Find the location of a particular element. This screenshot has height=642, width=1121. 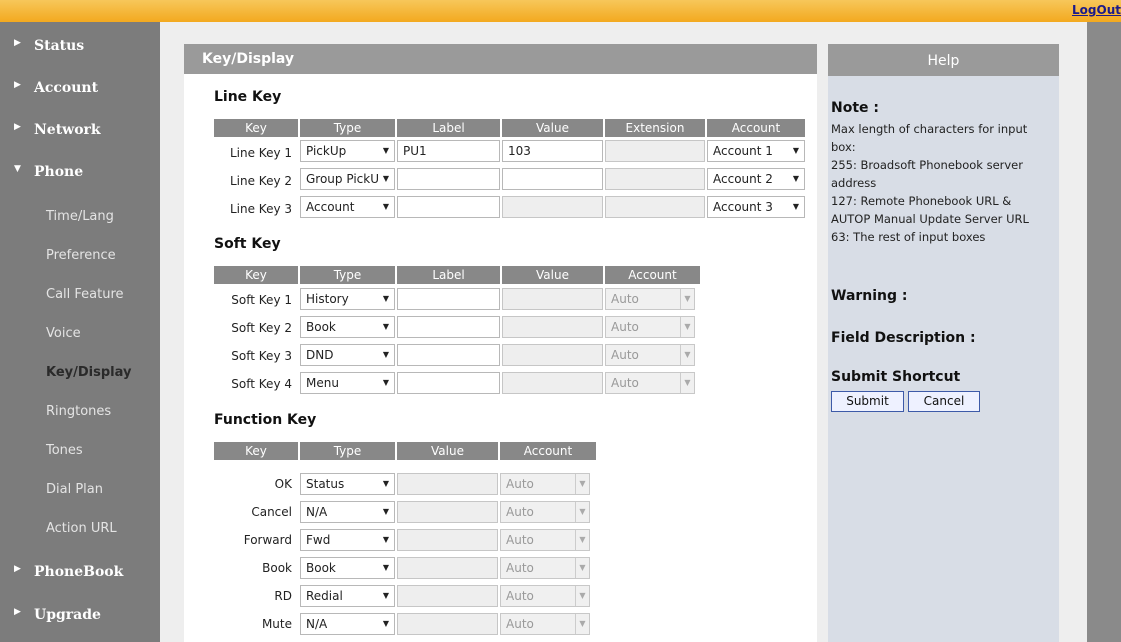

line-key-type-select: Group PickU ▼ is located at coordinates (347, 179).